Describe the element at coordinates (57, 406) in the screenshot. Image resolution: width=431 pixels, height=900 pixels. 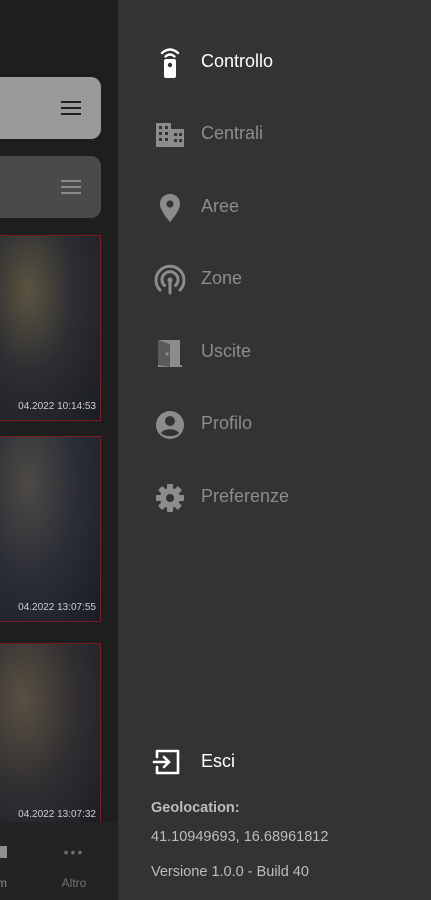
I see `thumbnail-timestamp: 04.2022 10:14:53` at that location.